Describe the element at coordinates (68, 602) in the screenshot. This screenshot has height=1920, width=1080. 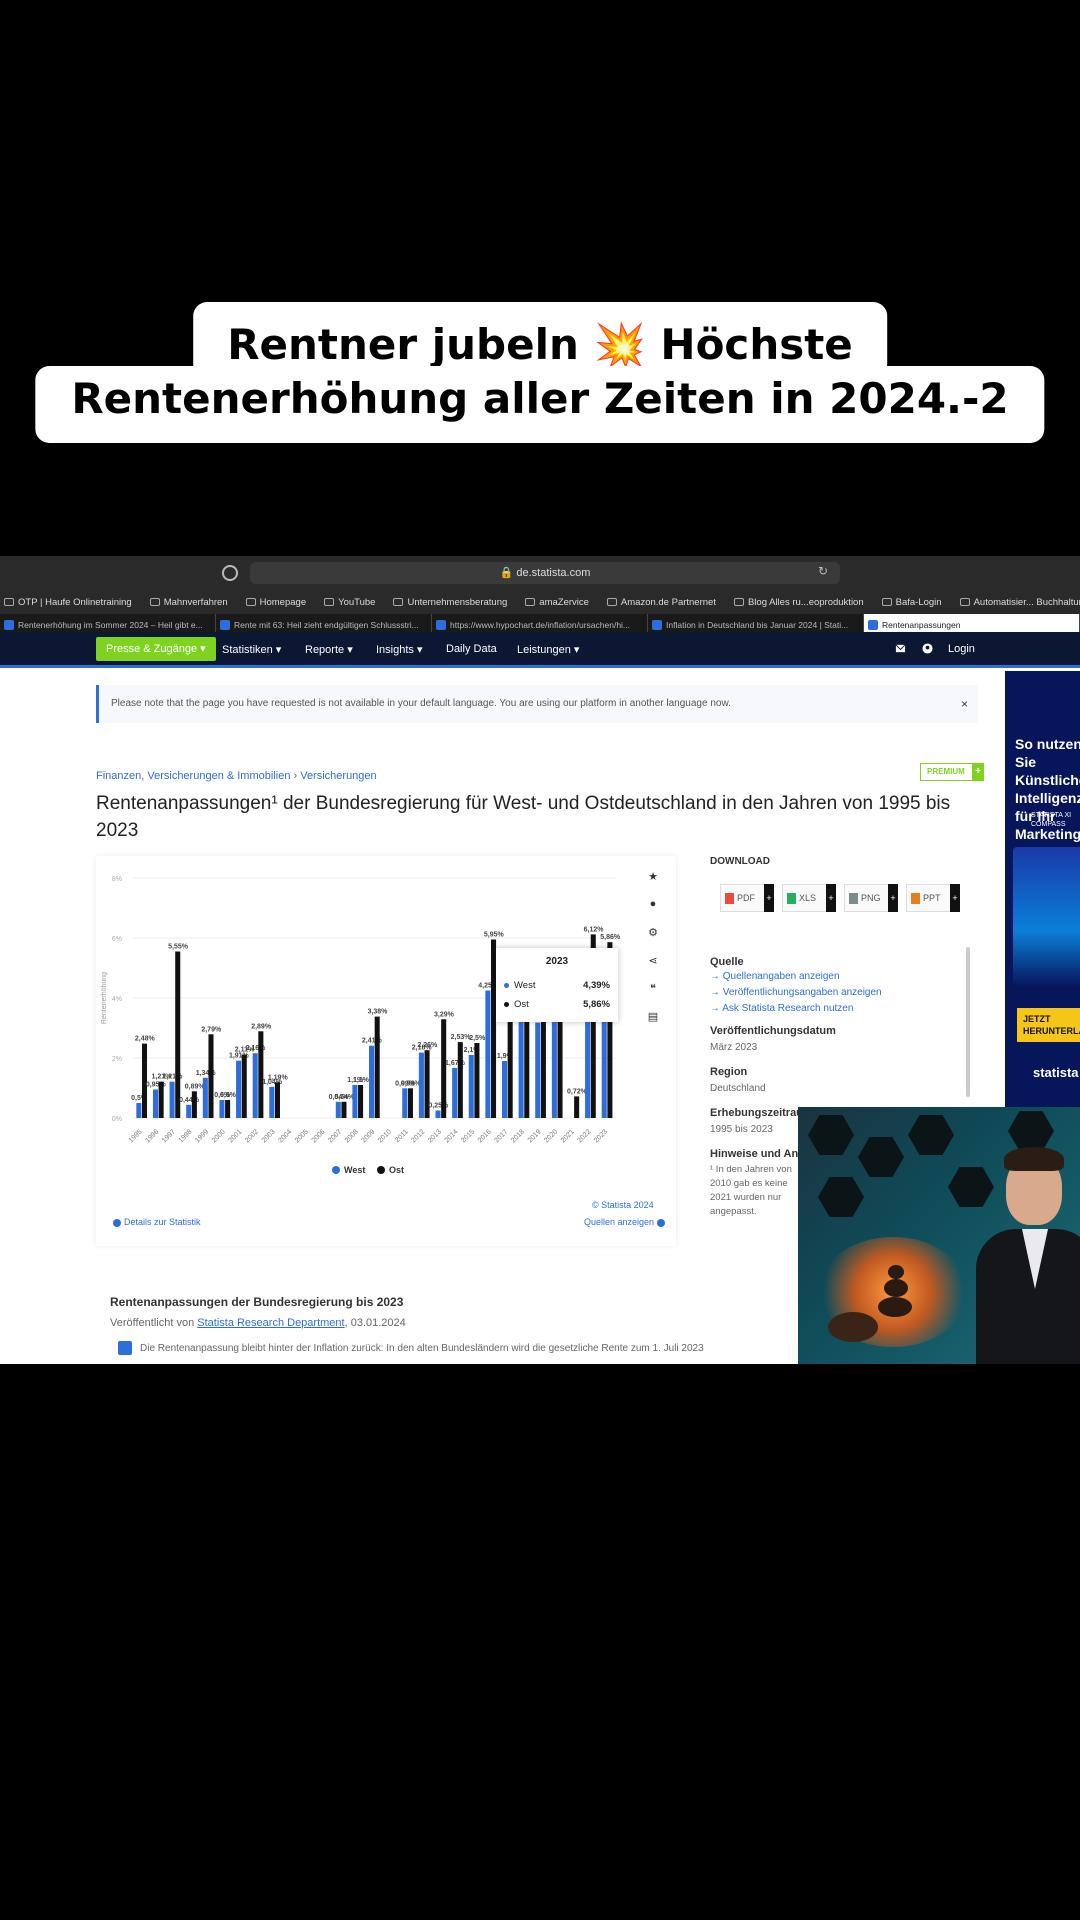
I see `bookmark-item: OTP | Haufe Onlinetraining` at that location.